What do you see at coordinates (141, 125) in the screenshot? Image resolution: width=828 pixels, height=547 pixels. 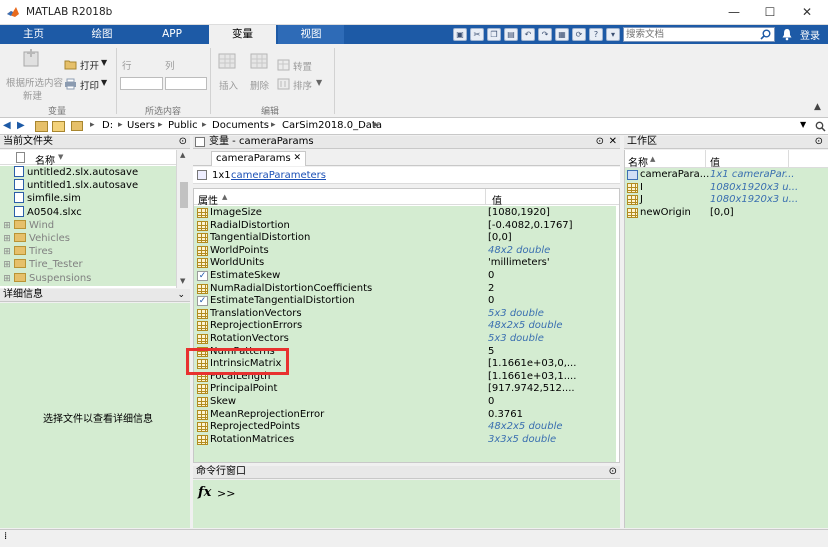 I see `breadcrumb-item: Users` at bounding box center [141, 125].